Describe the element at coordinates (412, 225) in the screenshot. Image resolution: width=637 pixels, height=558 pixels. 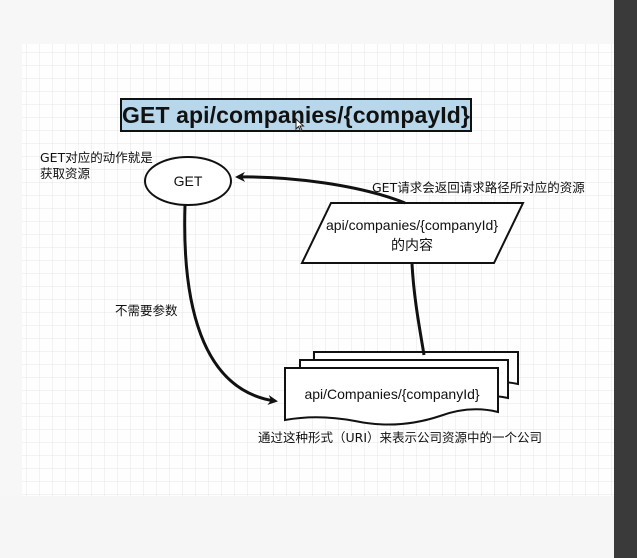
I see `parallelogram-label-line1: api/companies/{companyId}` at that location.